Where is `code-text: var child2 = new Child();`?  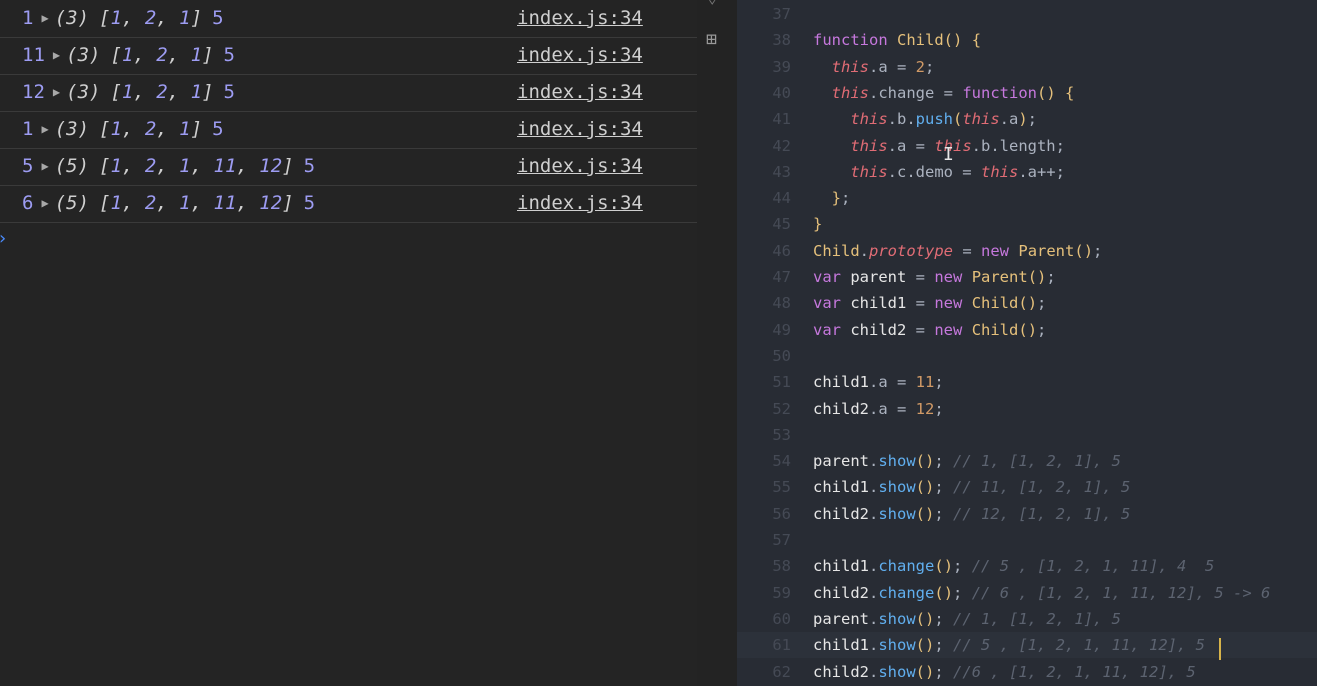 code-text: var child2 = new Child(); is located at coordinates (930, 329).